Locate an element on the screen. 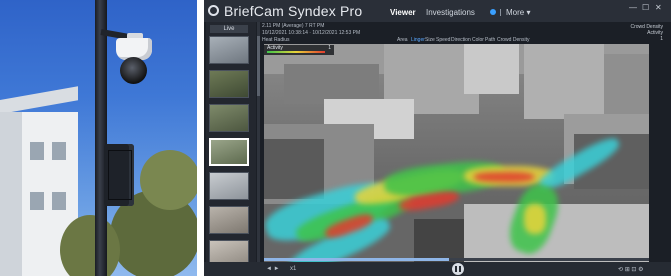  nav-viewer: Viewer is located at coordinates (403, 12).